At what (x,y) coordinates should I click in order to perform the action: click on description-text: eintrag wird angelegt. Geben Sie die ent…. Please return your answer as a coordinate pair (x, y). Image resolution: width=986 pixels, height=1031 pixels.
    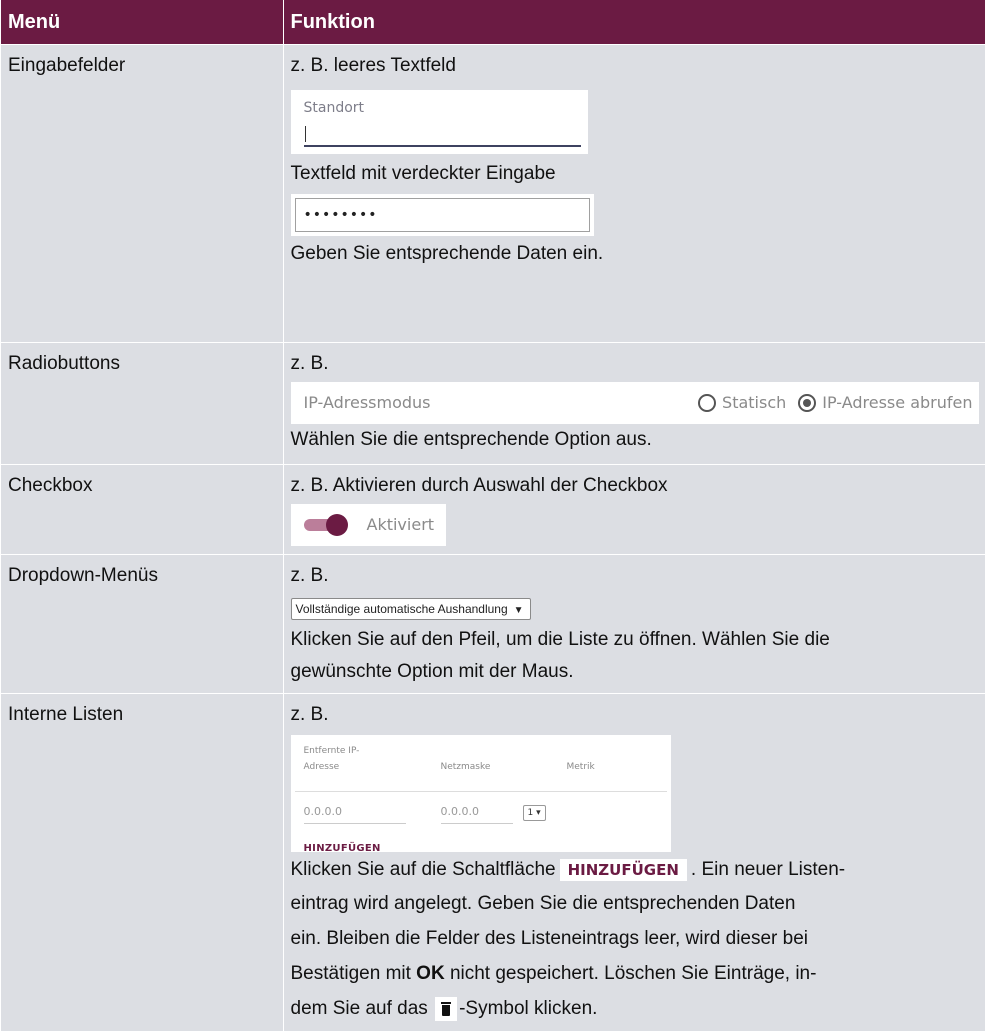
    Looking at the image, I should click on (635, 903).